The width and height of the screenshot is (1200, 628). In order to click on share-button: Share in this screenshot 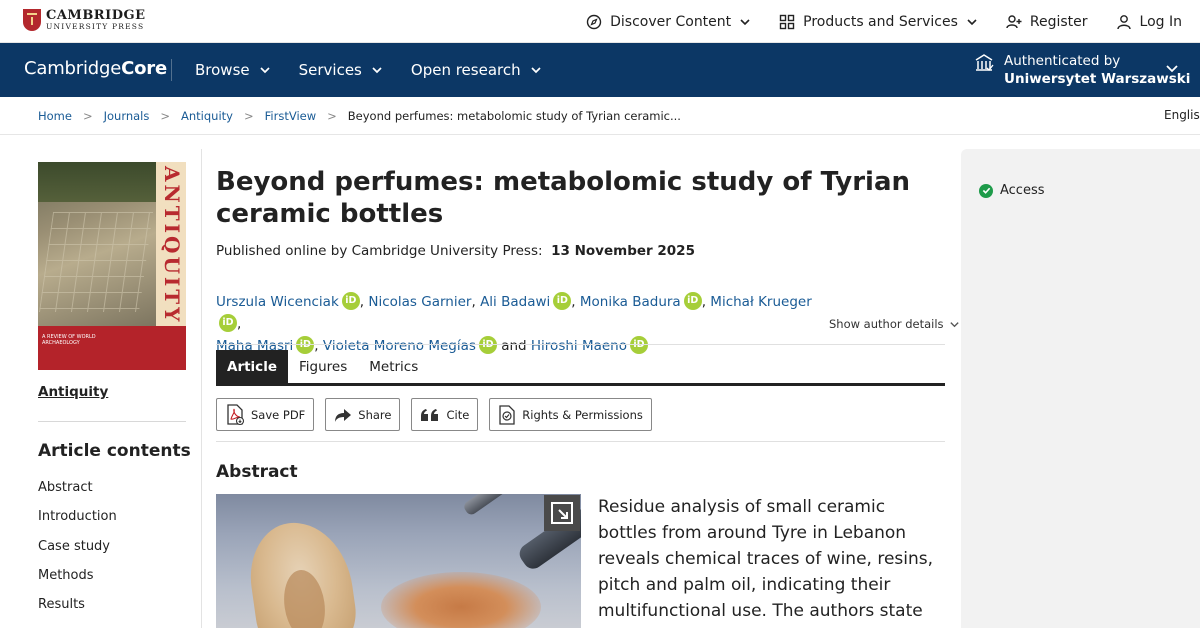, I will do `click(363, 414)`.